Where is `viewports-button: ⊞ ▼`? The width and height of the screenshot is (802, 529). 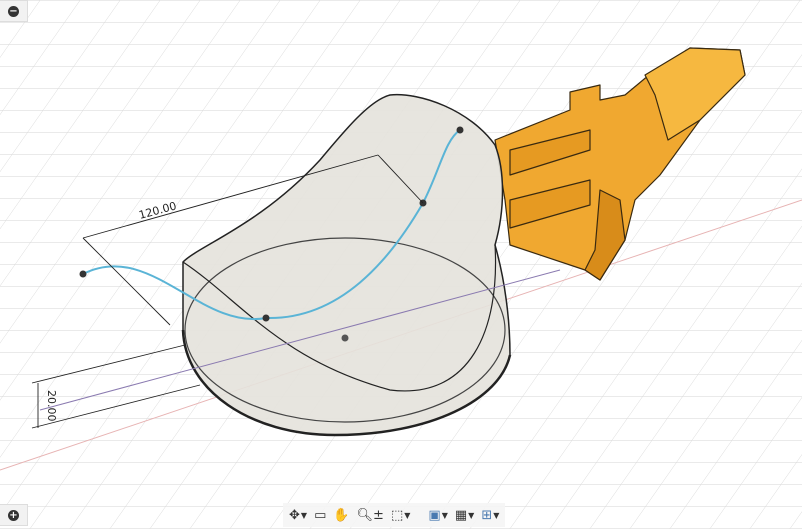 viewports-button: ⊞ ▼ is located at coordinates (490, 515).